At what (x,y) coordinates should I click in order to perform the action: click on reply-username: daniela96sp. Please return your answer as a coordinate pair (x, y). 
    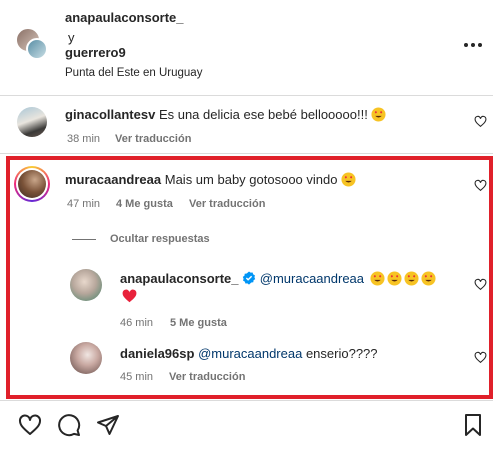
    Looking at the image, I should click on (157, 353).